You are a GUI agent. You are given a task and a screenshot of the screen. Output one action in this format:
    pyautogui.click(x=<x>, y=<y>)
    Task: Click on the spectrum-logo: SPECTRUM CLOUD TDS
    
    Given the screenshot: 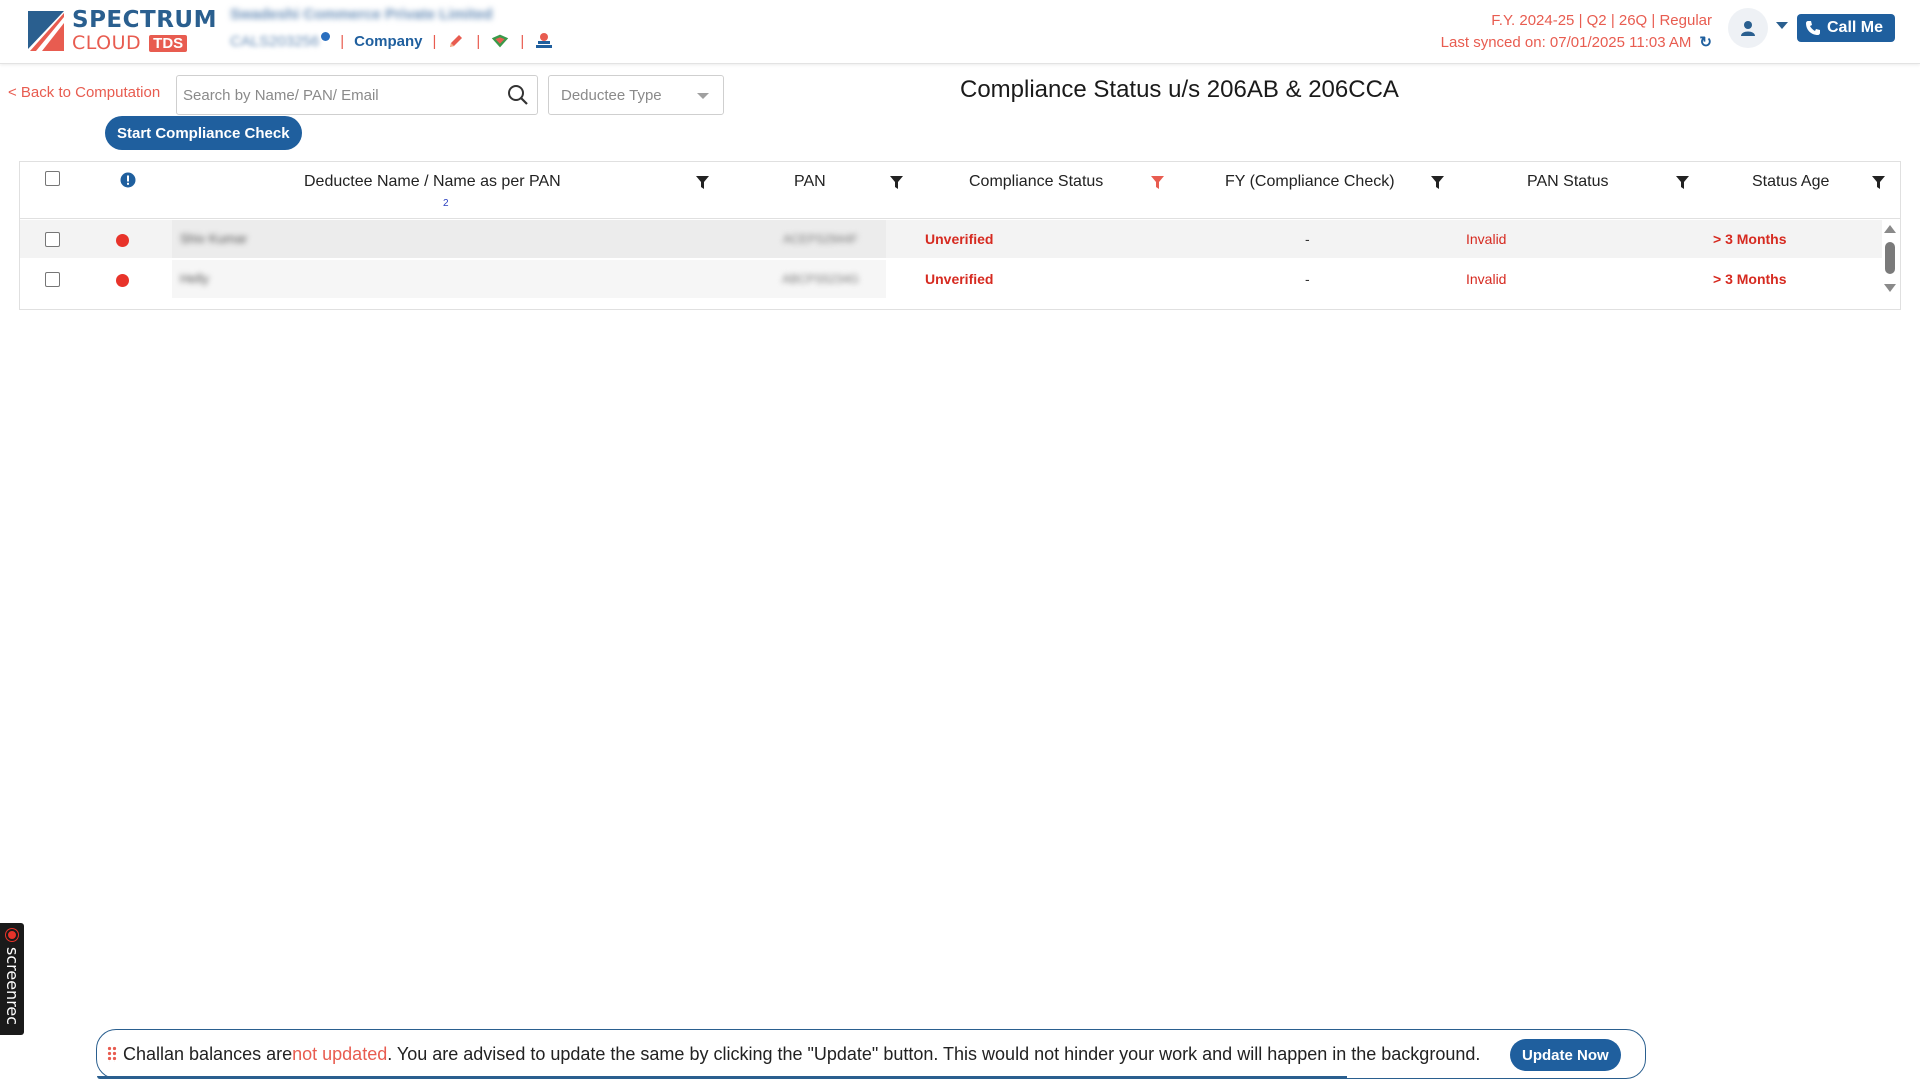 What is the action you would take?
    pyautogui.click(x=121, y=31)
    